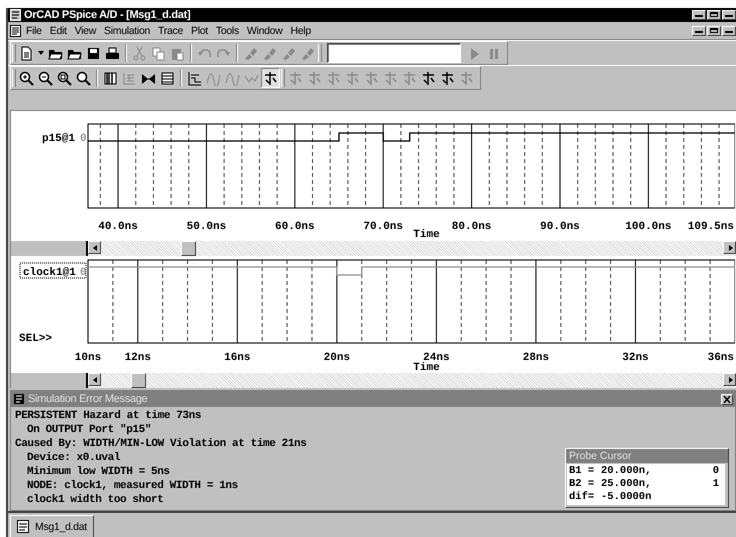 This screenshot has height=537, width=736. I want to click on tick-label: 10ns, so click(88, 358).